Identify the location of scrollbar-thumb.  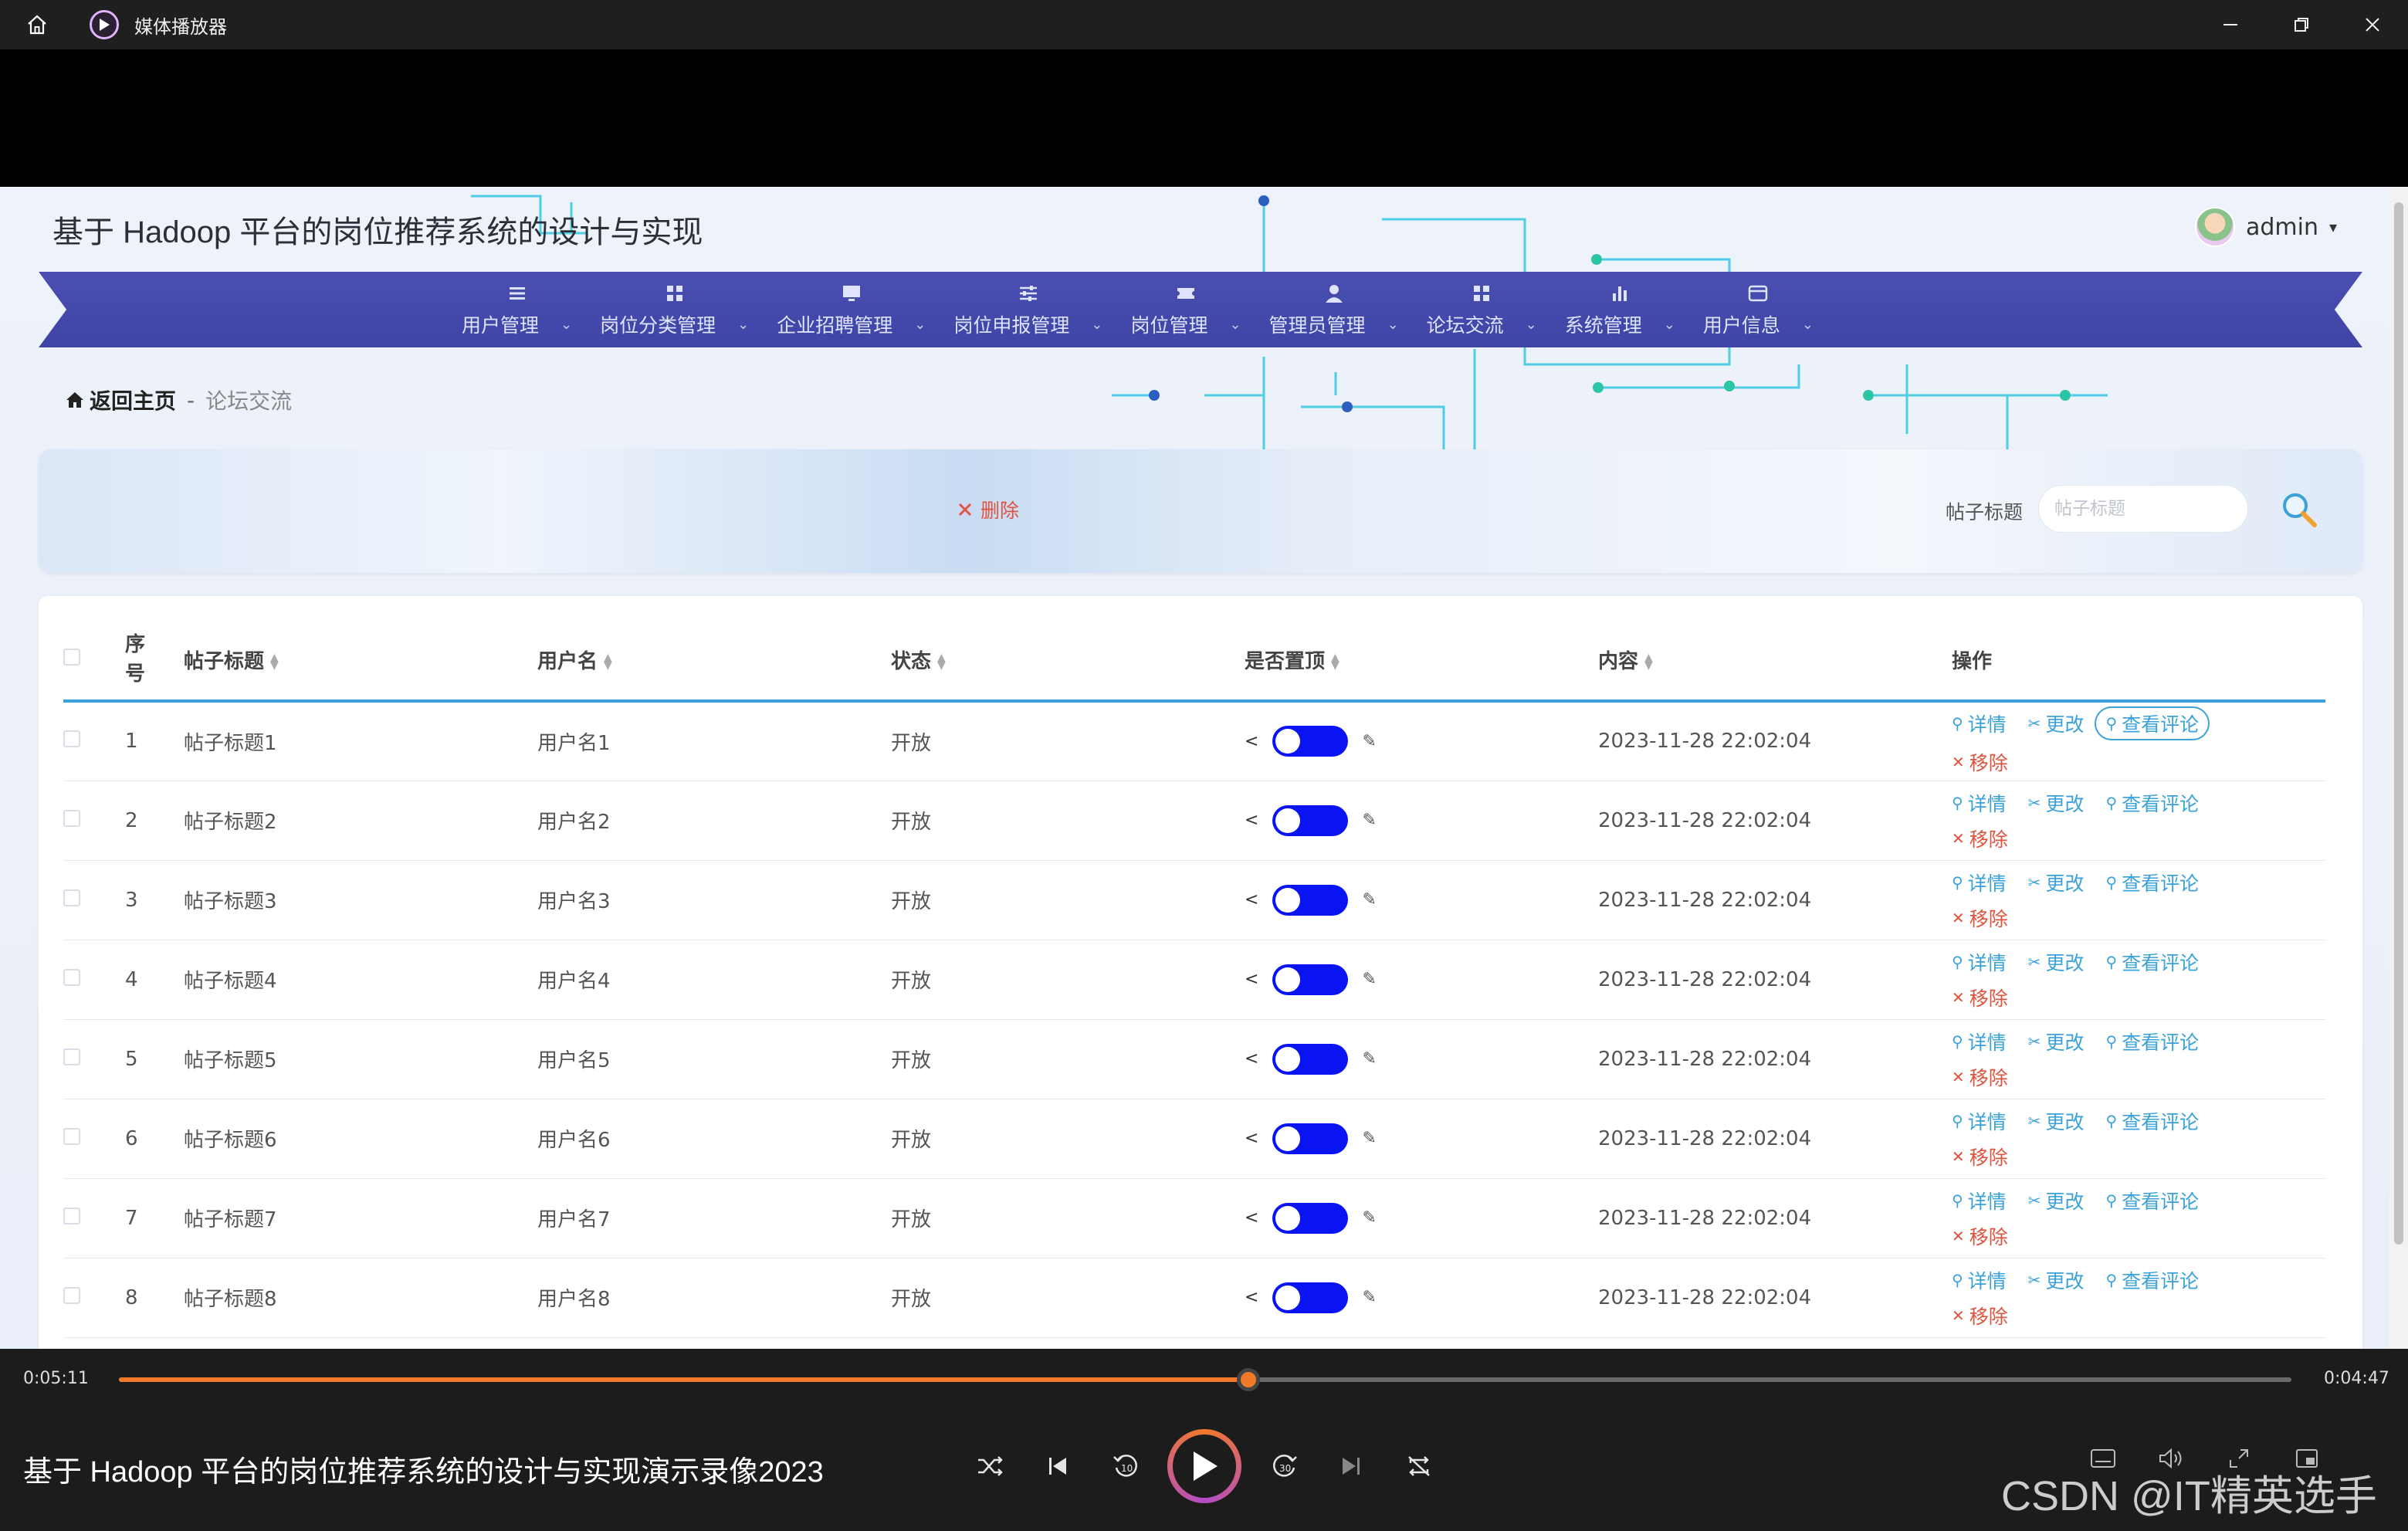
(2398, 723).